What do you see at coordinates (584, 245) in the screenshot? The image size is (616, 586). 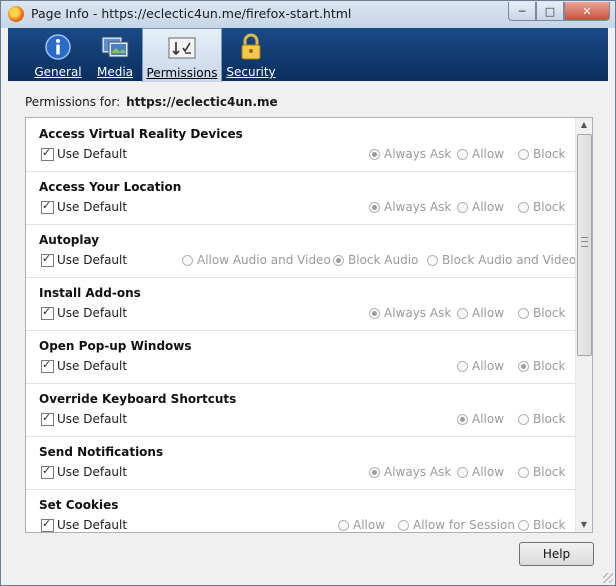 I see `scroll-thumb` at bounding box center [584, 245].